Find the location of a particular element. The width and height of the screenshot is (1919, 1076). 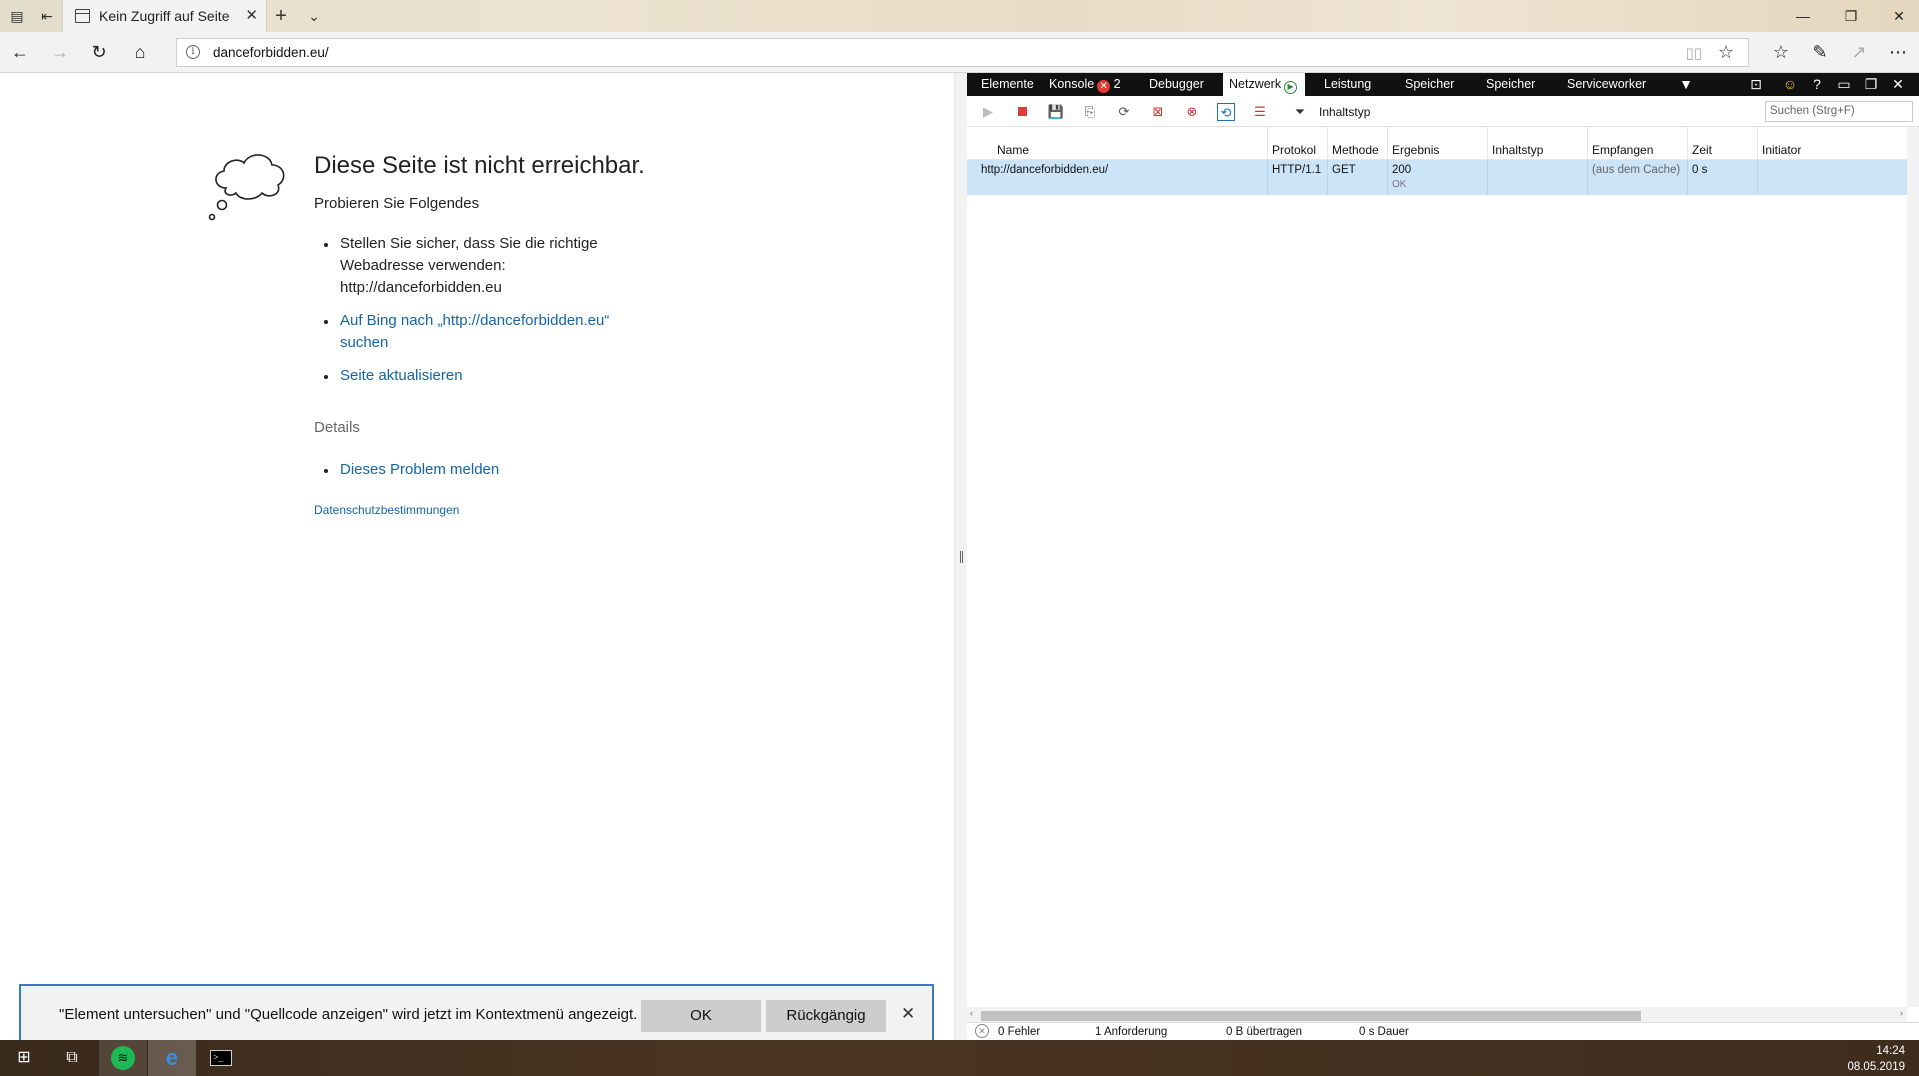

filter-icon: ⏷ is located at coordinates (1300, 112).